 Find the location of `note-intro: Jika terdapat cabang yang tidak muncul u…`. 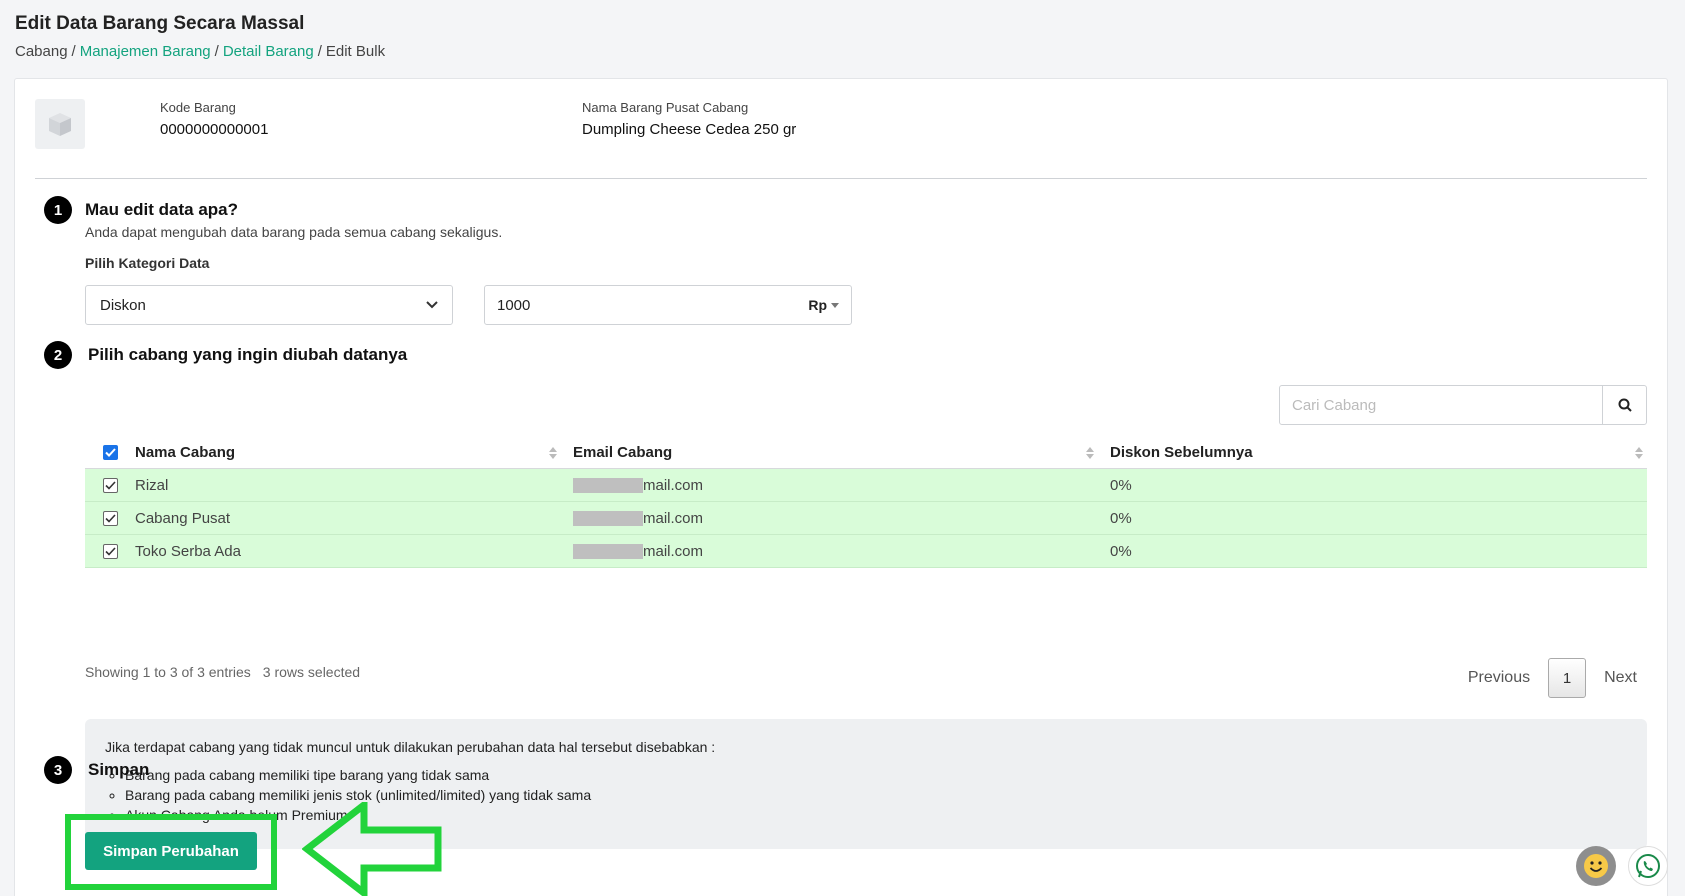

note-intro: Jika terdapat cabang yang tidak muncul u… is located at coordinates (410, 747).